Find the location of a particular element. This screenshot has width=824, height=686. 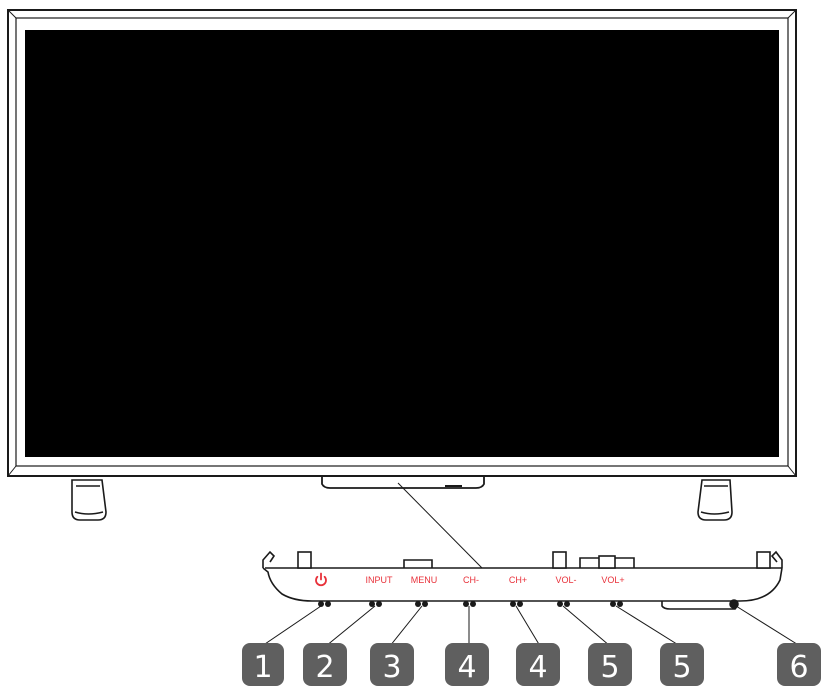

ch-up-button-label: CH+ is located at coordinates (518, 580).